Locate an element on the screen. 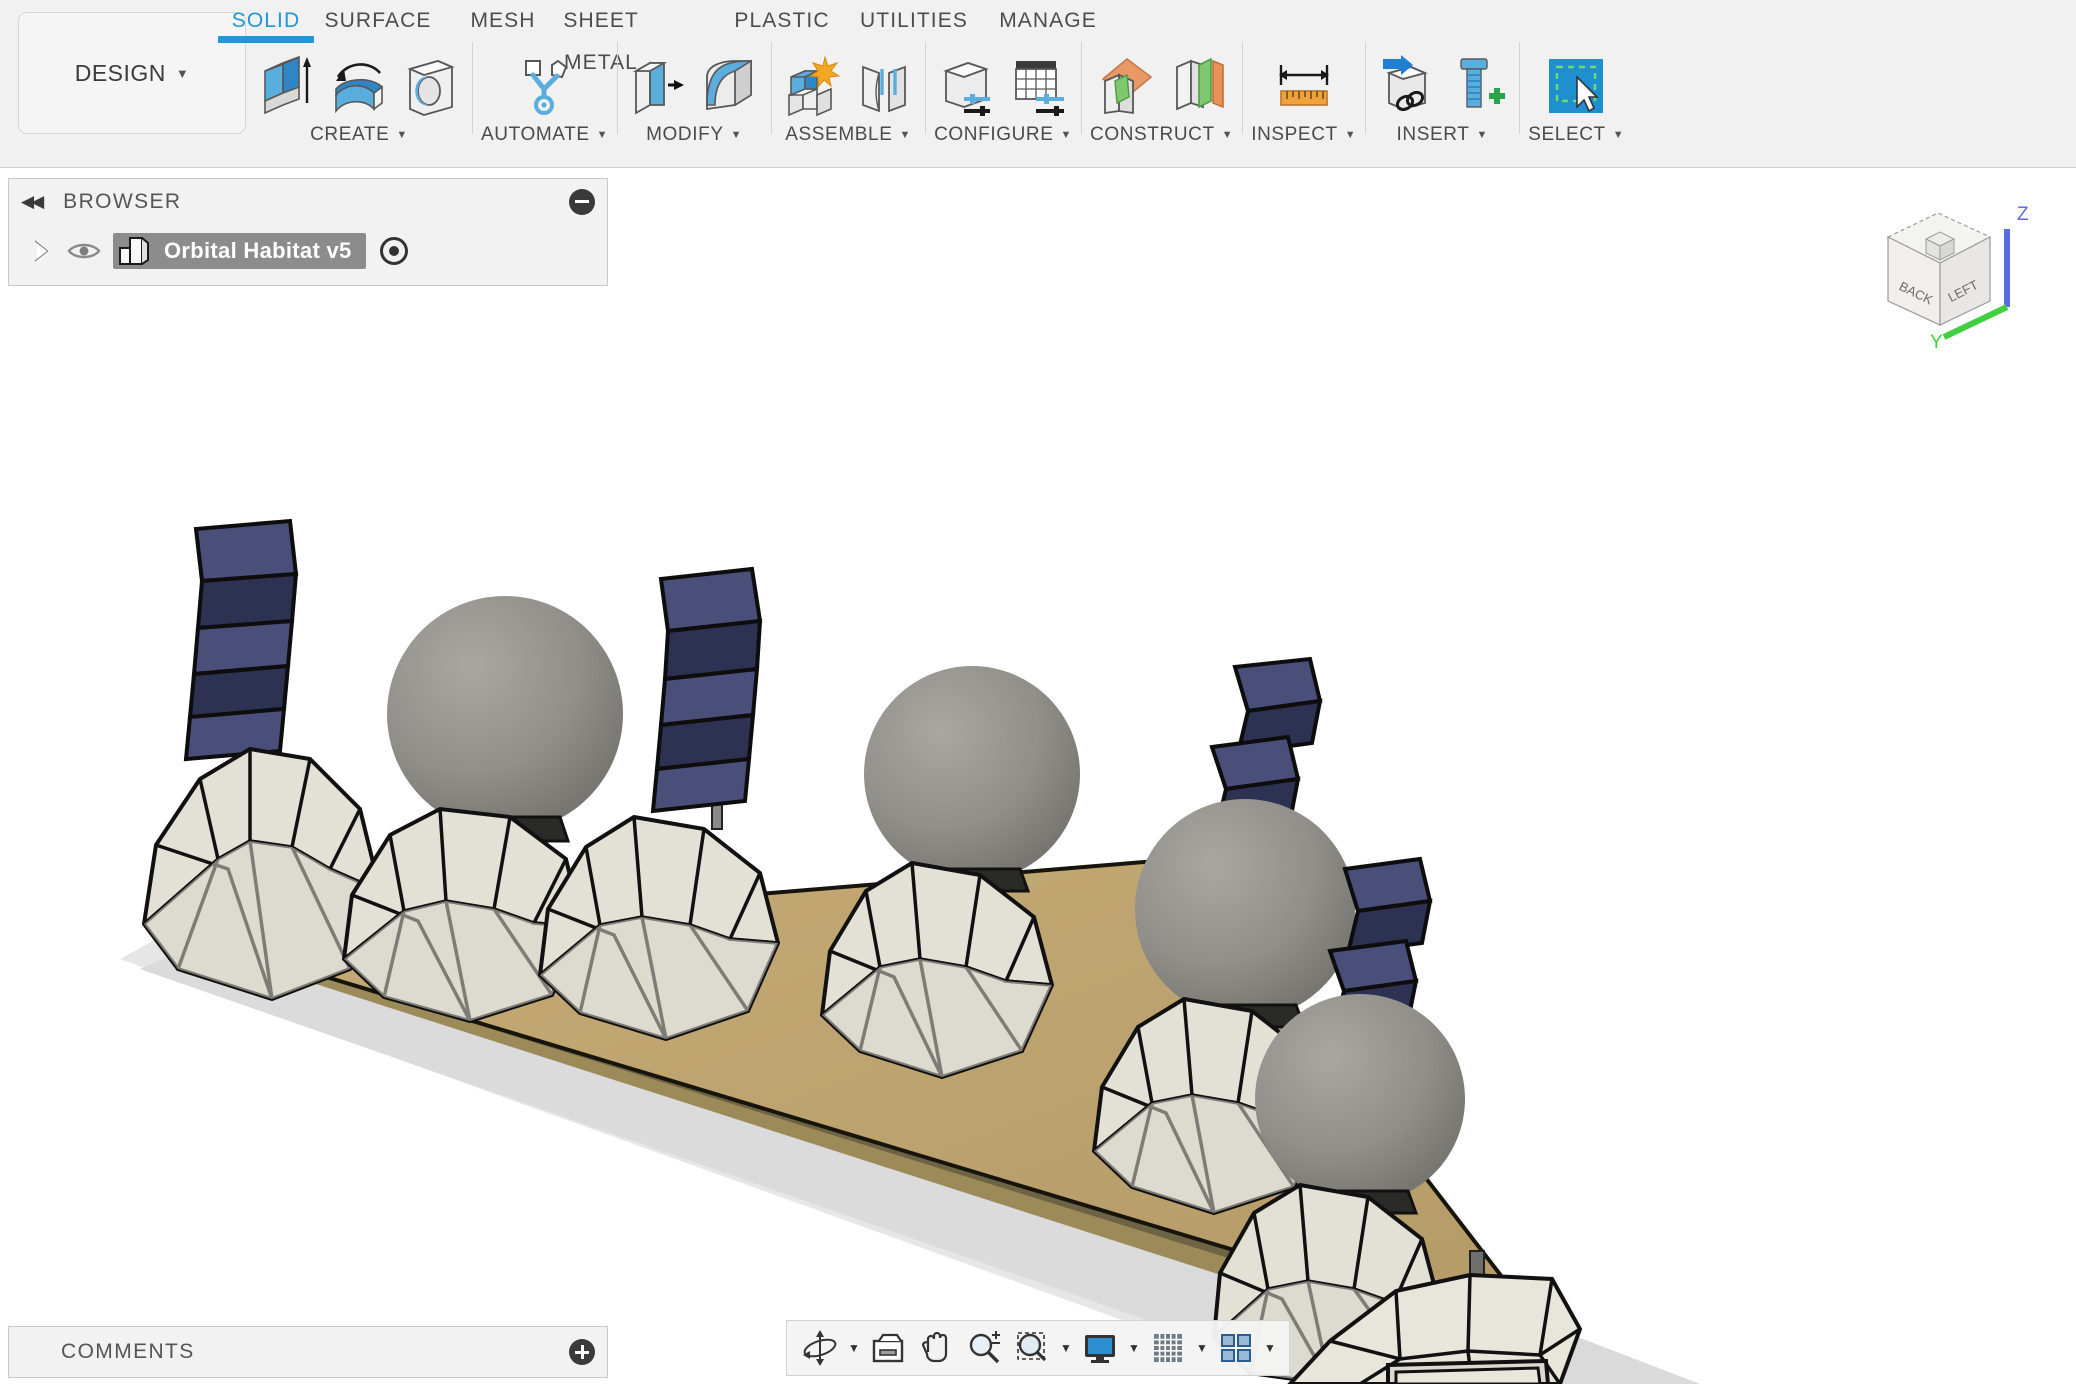 The image size is (2076, 1384). component-icon is located at coordinates (134, 251).